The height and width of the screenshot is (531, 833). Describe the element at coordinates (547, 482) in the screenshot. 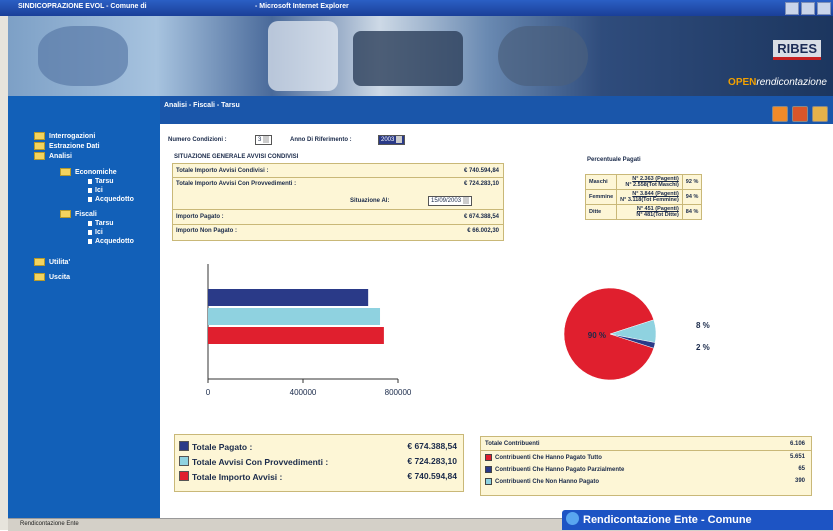

I see `contrib-label: Contribuenti Che Non Hanno Pagato` at that location.